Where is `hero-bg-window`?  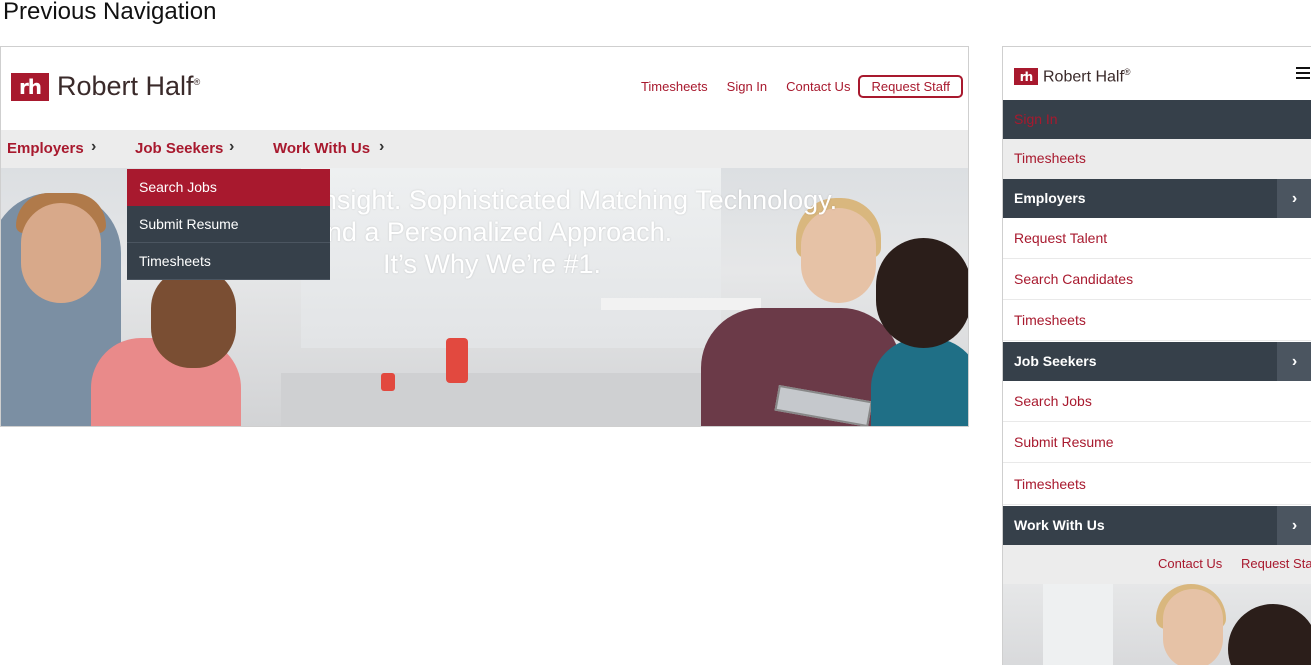
hero-bg-window is located at coordinates (1078, 624).